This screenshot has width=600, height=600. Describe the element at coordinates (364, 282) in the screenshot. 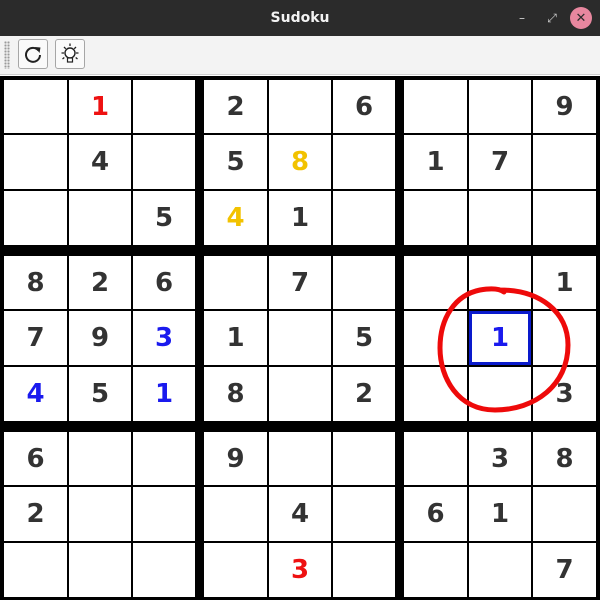

I see `cell-r4c6` at that location.